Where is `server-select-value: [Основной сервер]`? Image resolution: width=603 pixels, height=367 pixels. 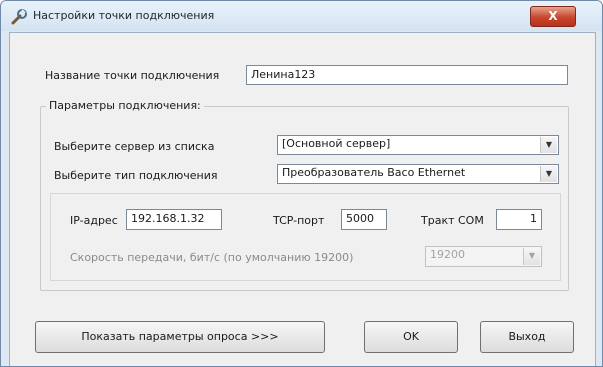 server-select-value: [Основной сервер] is located at coordinates (336, 143).